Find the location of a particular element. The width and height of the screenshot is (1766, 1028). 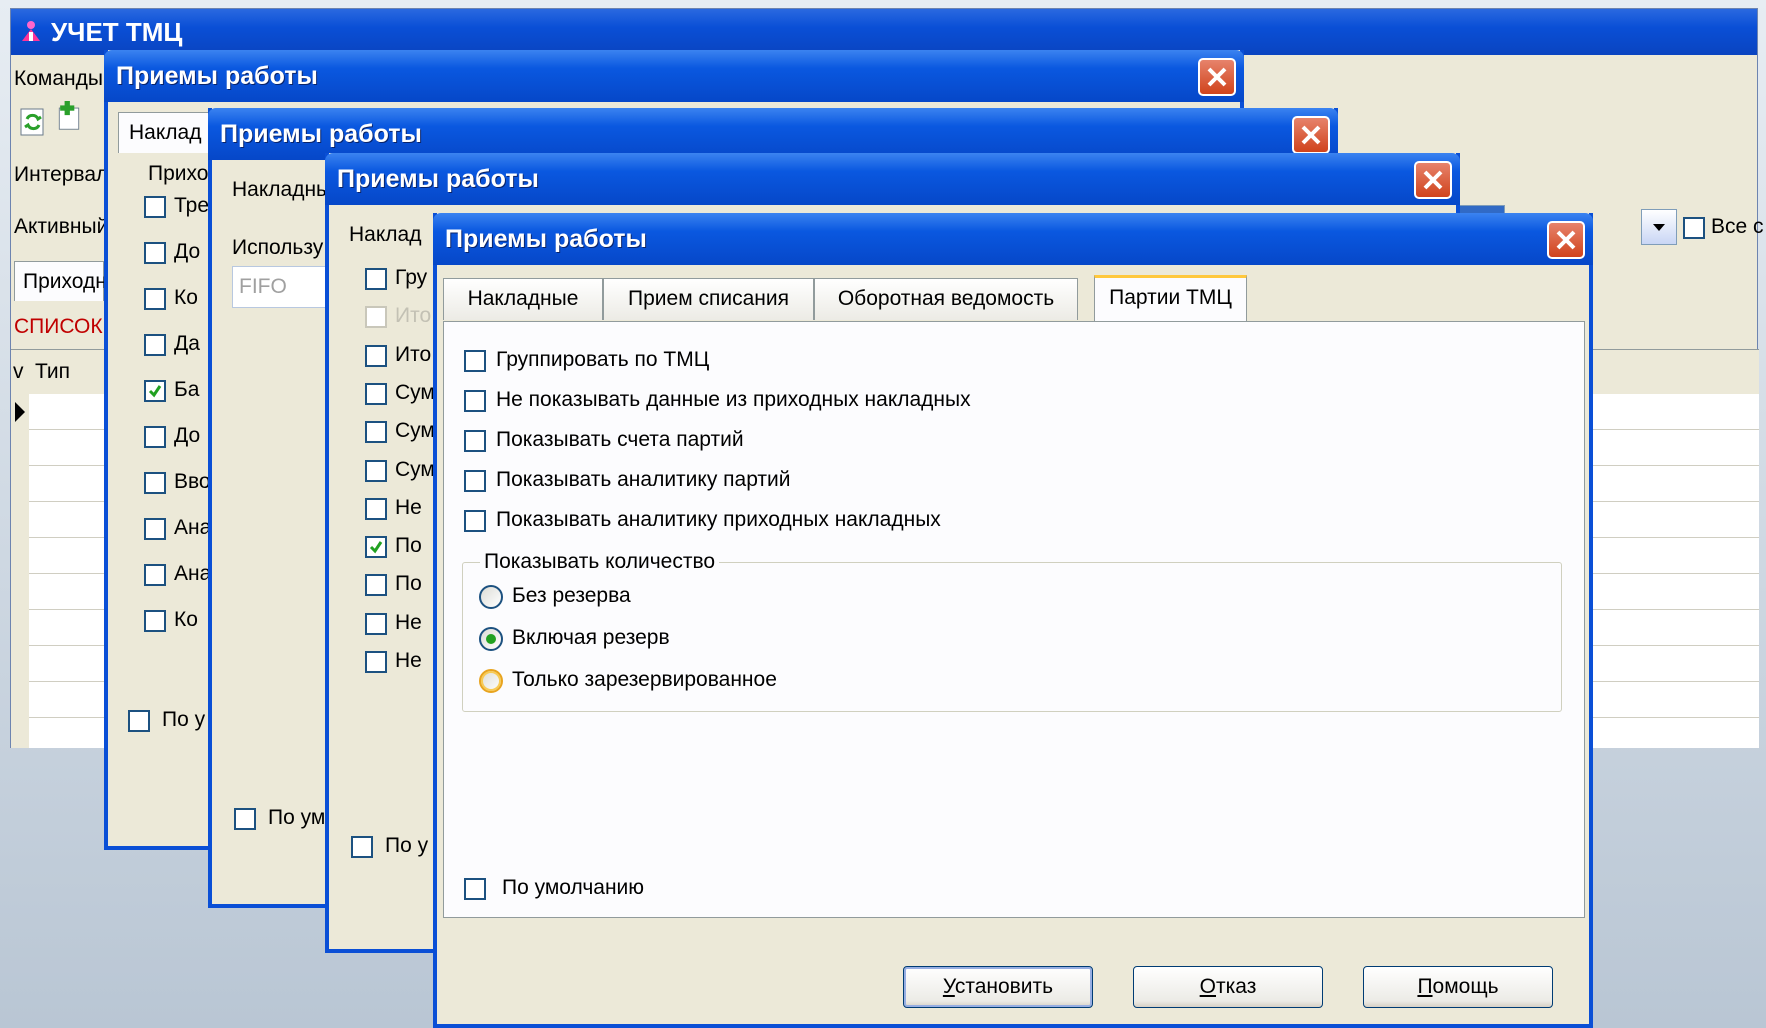

dialog-3-option-label: Гру is located at coordinates (411, 277).